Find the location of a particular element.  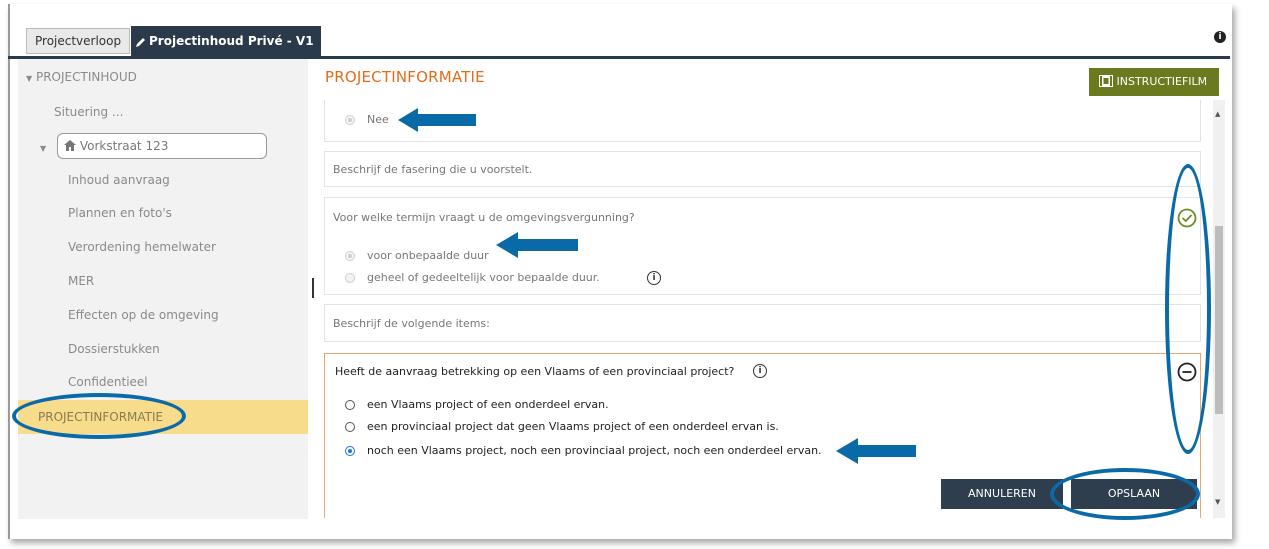

nee-label: Nee is located at coordinates (378, 119).